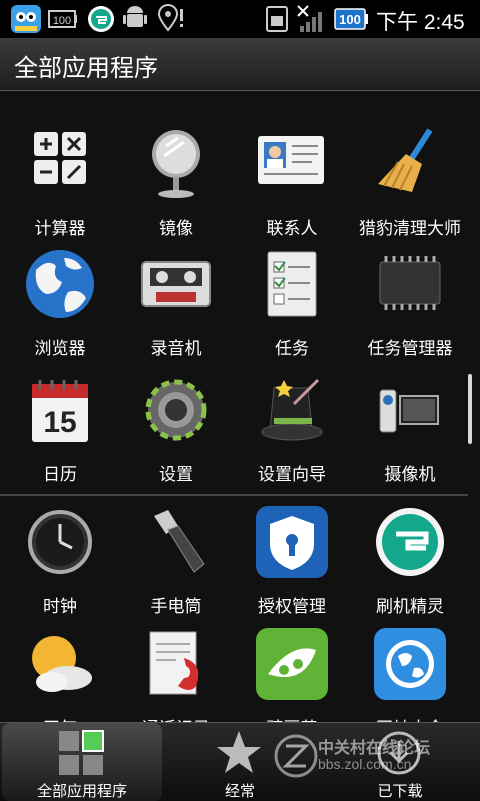  I want to click on status-time: 下午 2:45, so click(420, 22).